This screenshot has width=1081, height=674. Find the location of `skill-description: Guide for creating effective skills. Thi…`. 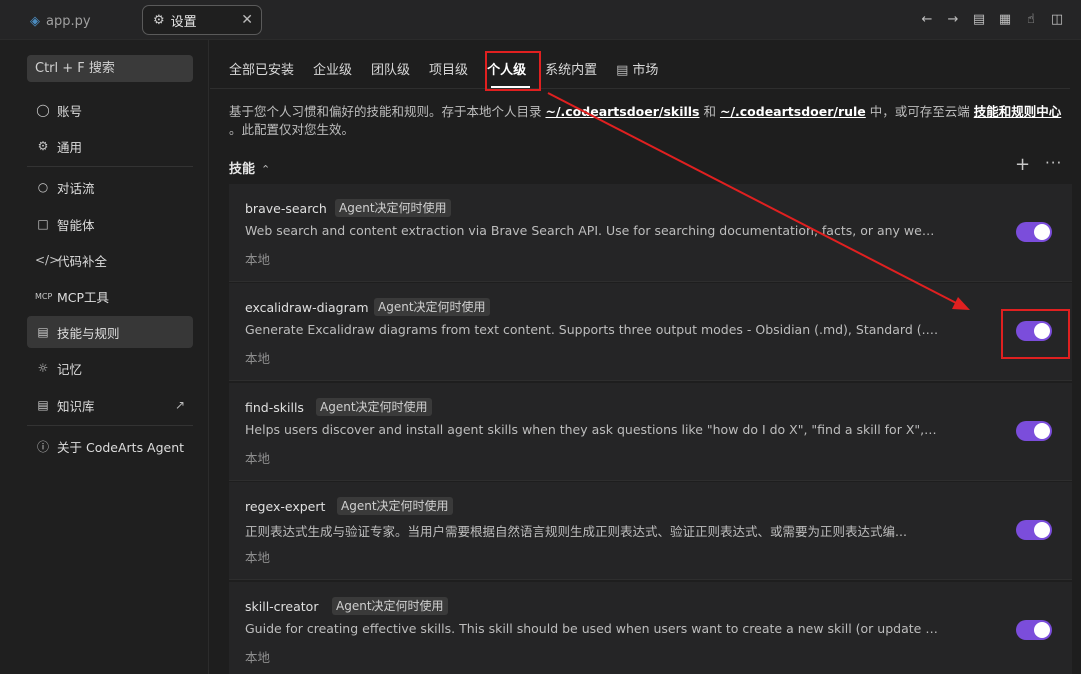

skill-description: Guide for creating effective skills. Thi… is located at coordinates (592, 628).